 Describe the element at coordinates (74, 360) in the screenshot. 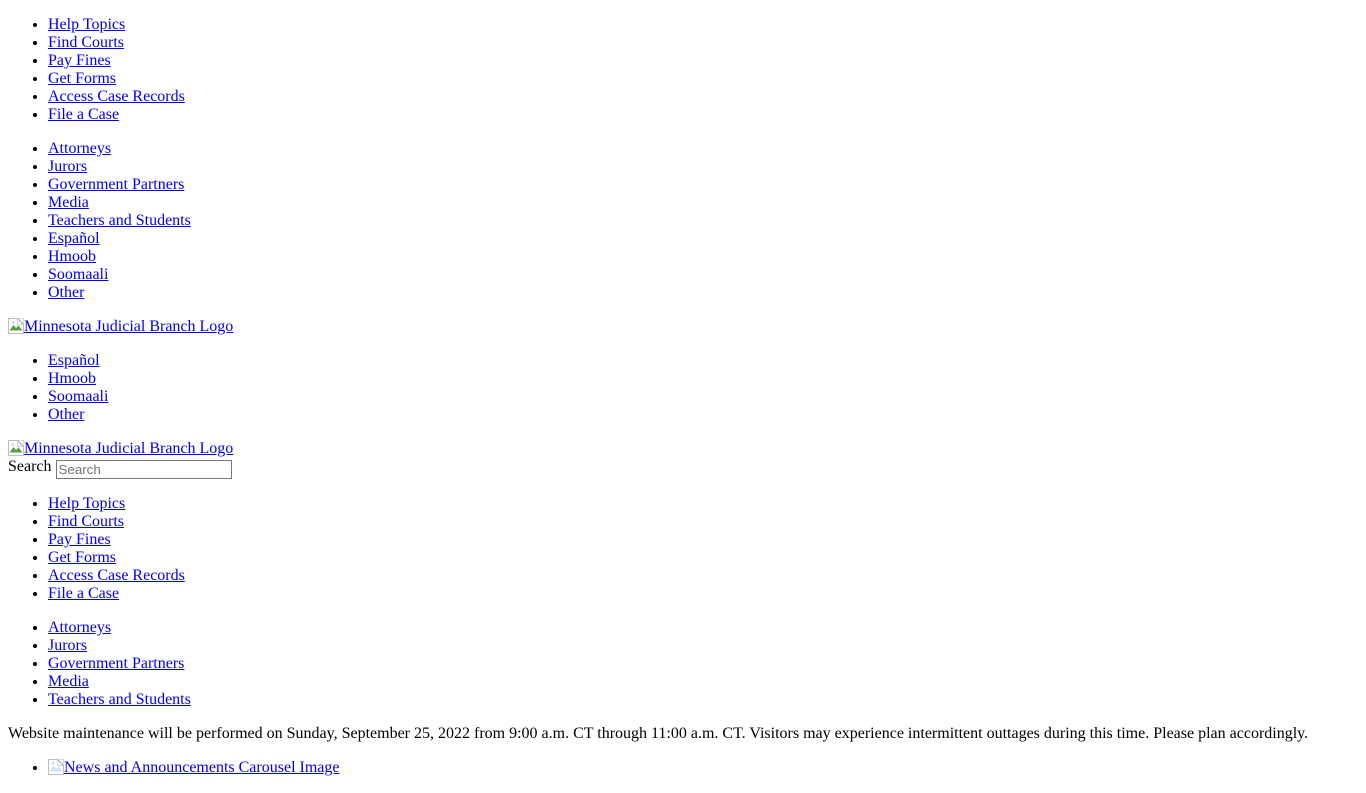

I see `language-link-espanol: Español` at that location.